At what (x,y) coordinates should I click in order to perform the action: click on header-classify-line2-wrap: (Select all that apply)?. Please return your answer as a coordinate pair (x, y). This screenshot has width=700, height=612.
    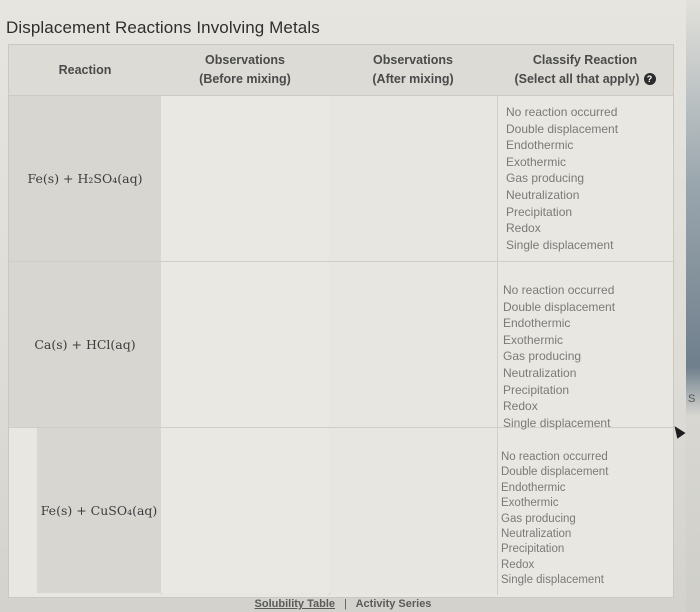
    Looking at the image, I should click on (585, 79).